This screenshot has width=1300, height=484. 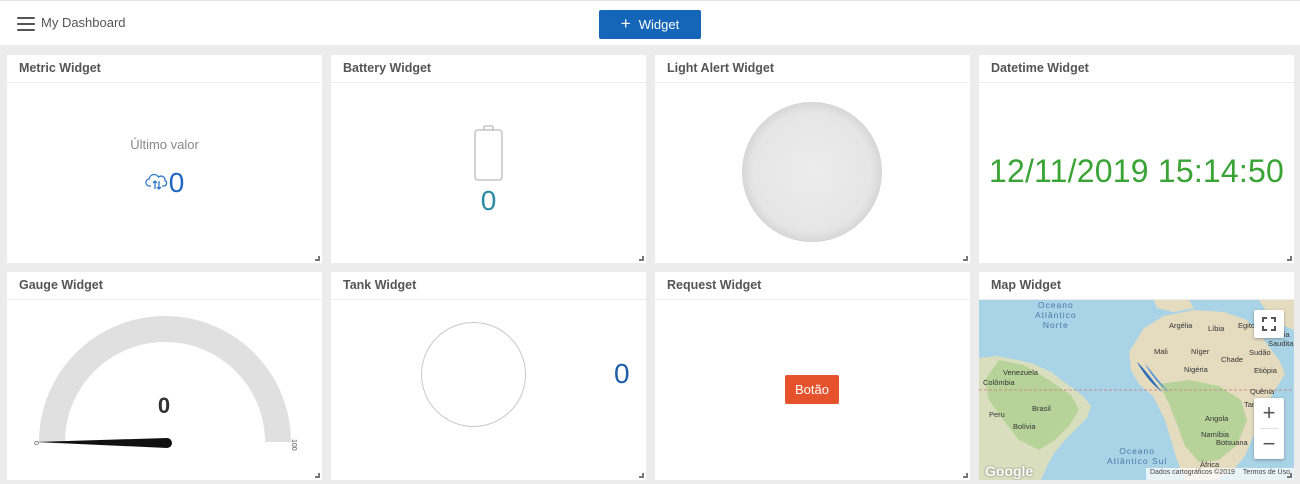 I want to click on add-widget-button: + Widget, so click(x=650, y=24).